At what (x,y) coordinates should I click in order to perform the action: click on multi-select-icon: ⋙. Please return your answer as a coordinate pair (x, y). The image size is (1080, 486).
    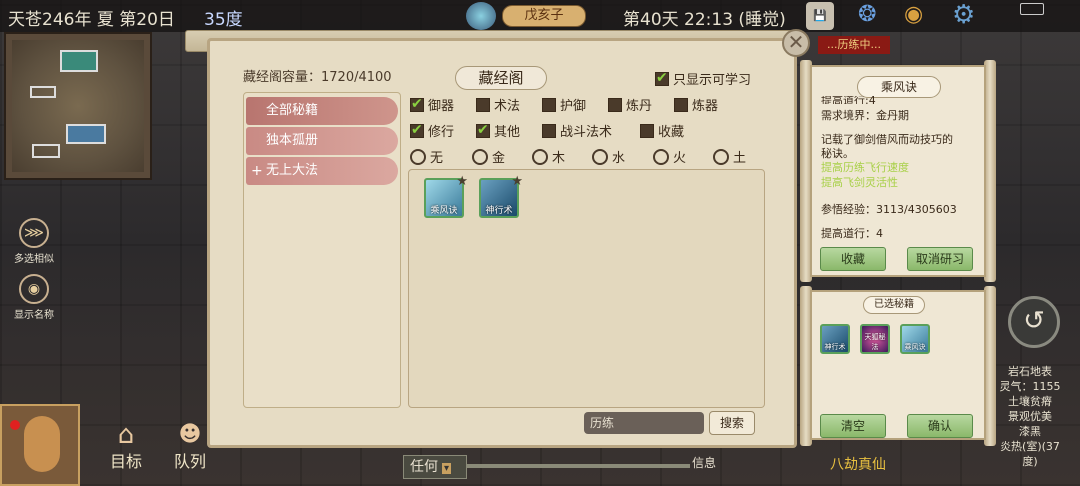
    Looking at the image, I should click on (34, 233).